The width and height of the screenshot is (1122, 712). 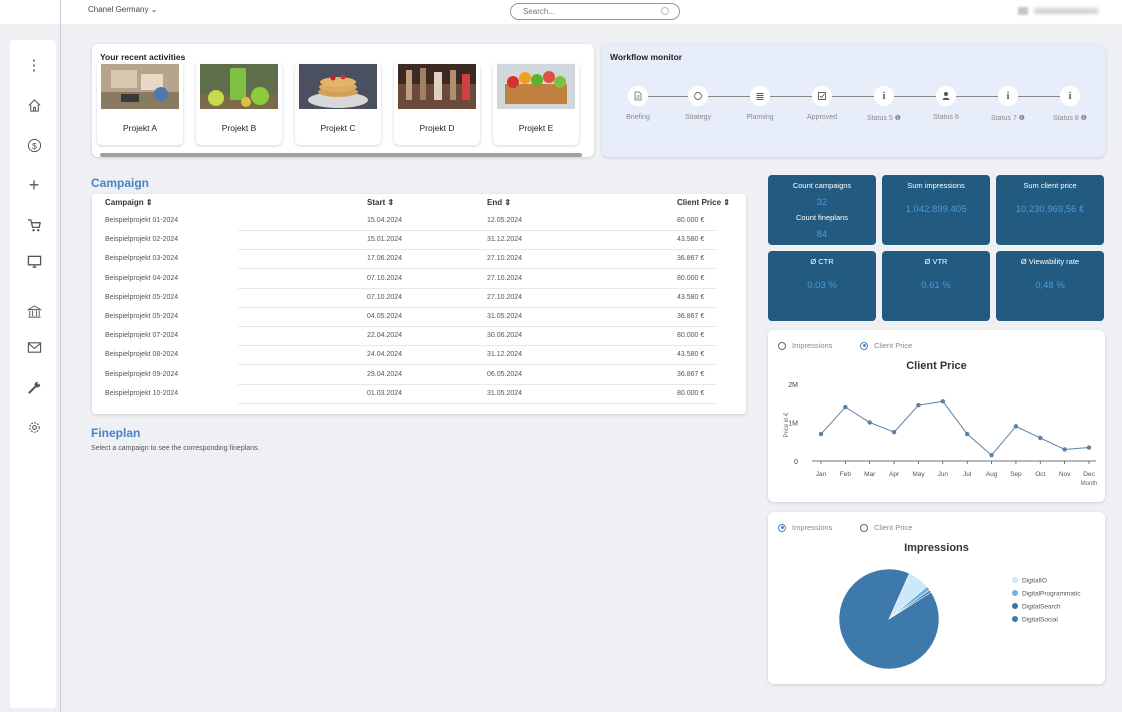 I want to click on search-icon, so click(x=665, y=11).